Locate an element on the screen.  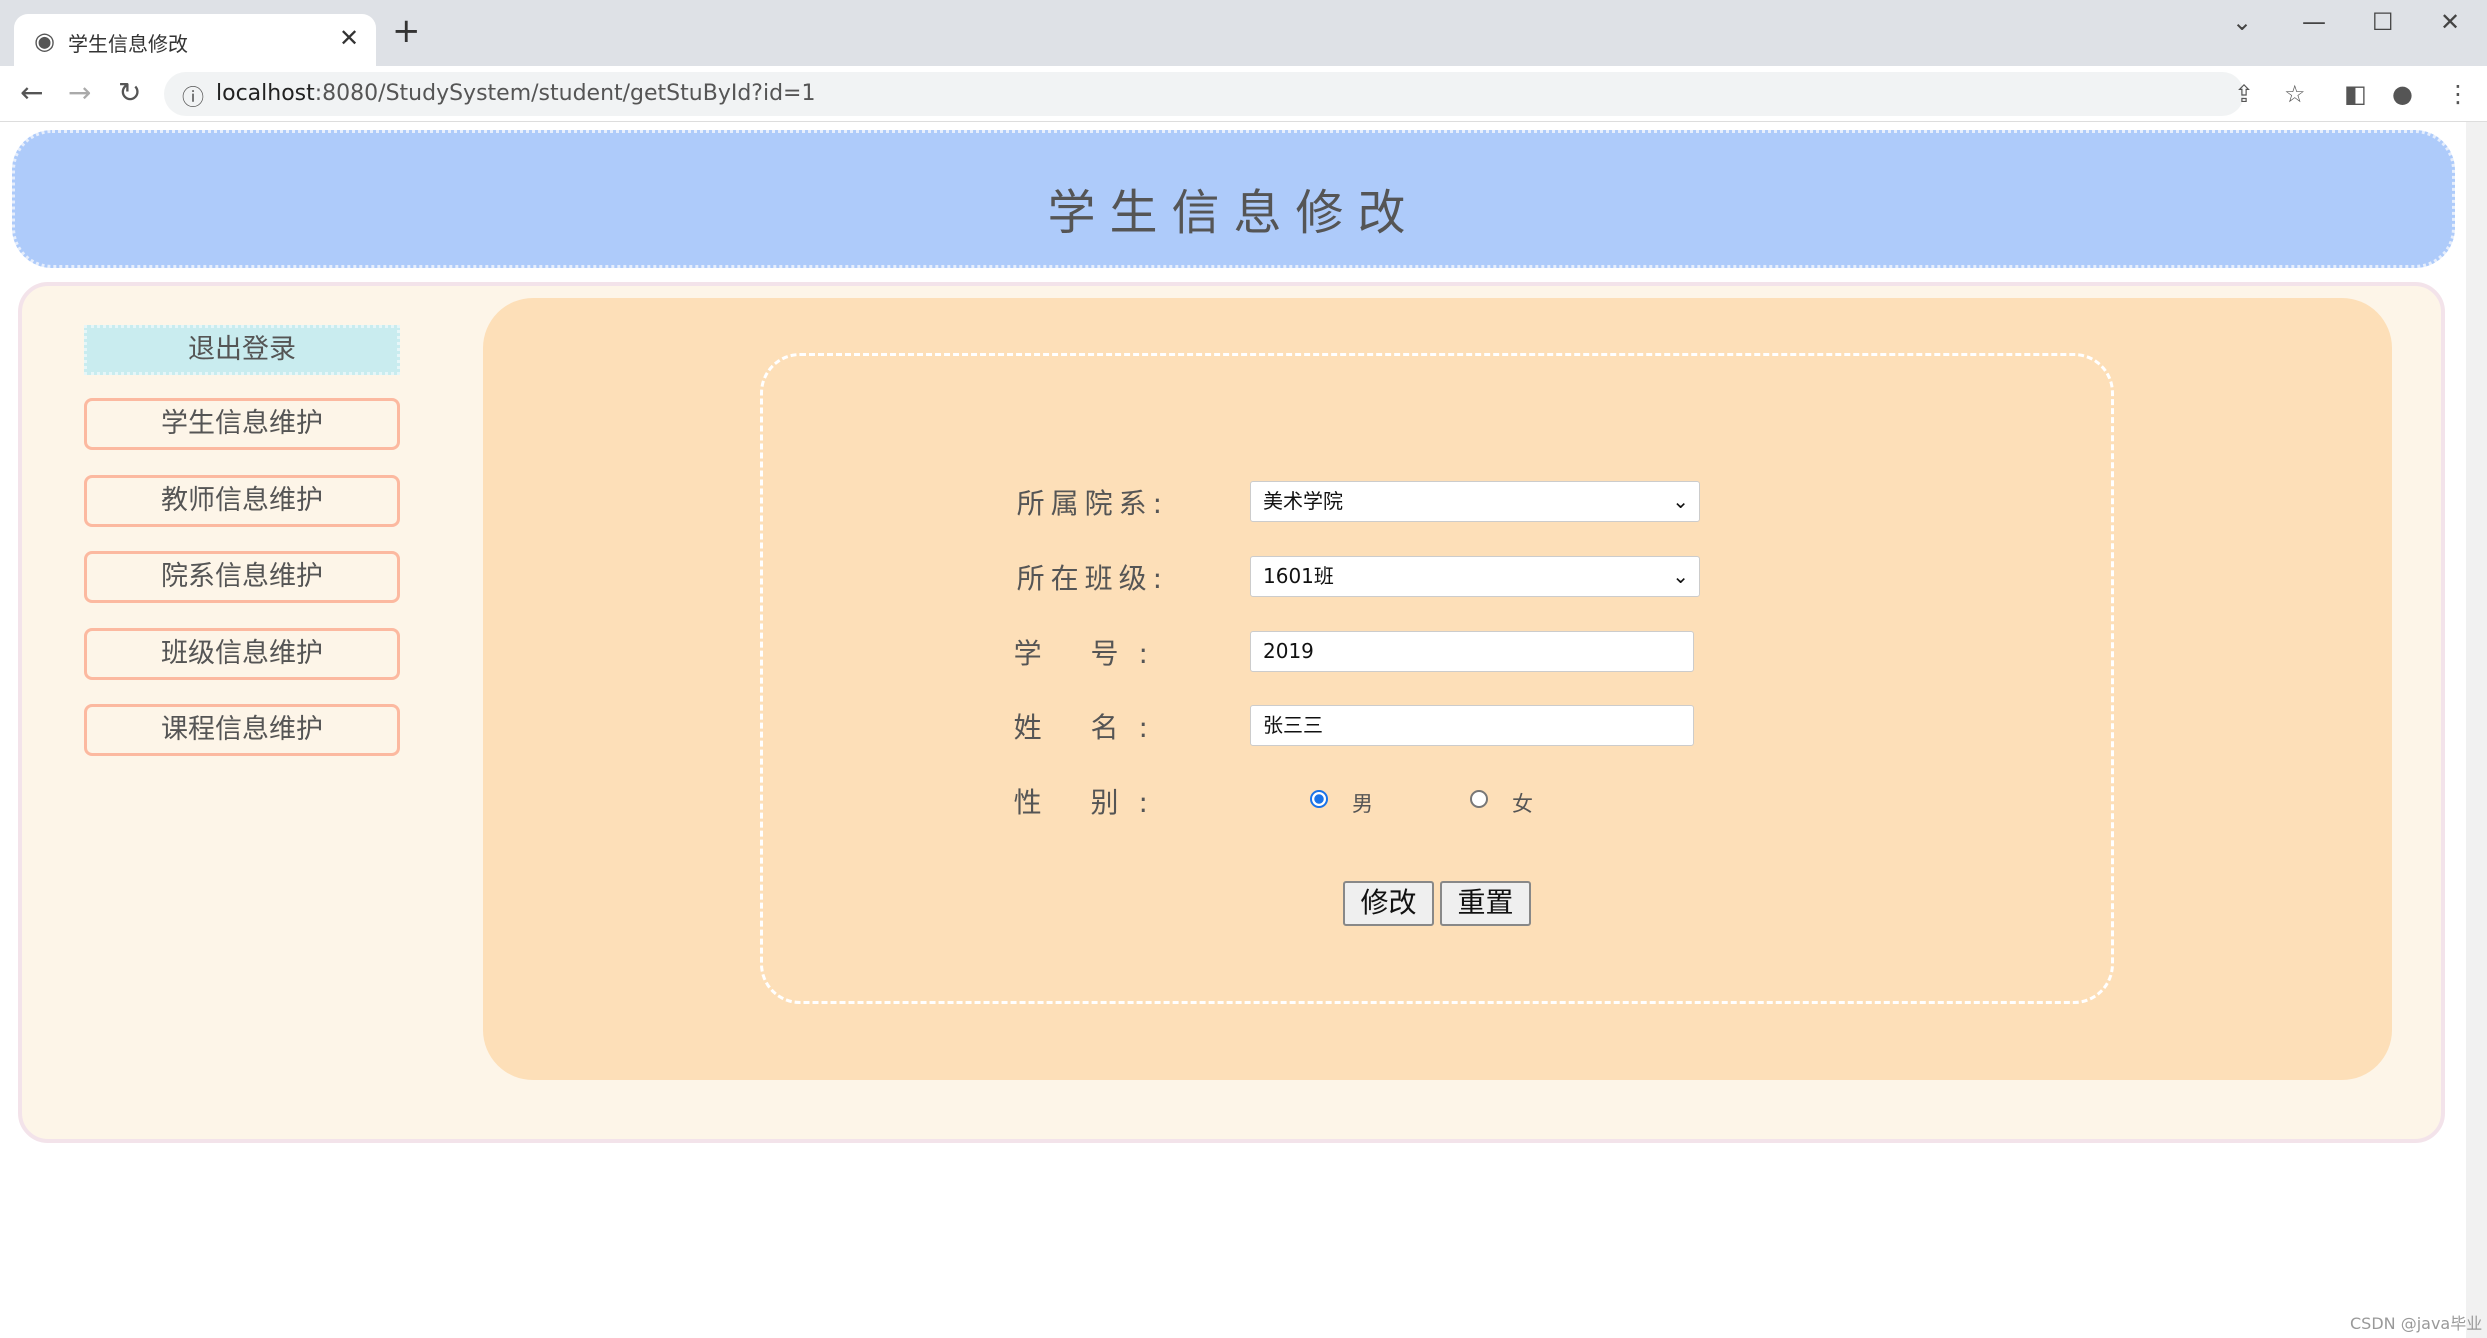
browser-tab-bar: ◉ 学生信息修改 ✕ + ⌄ — ☐ ✕ is located at coordinates (1243, 33).